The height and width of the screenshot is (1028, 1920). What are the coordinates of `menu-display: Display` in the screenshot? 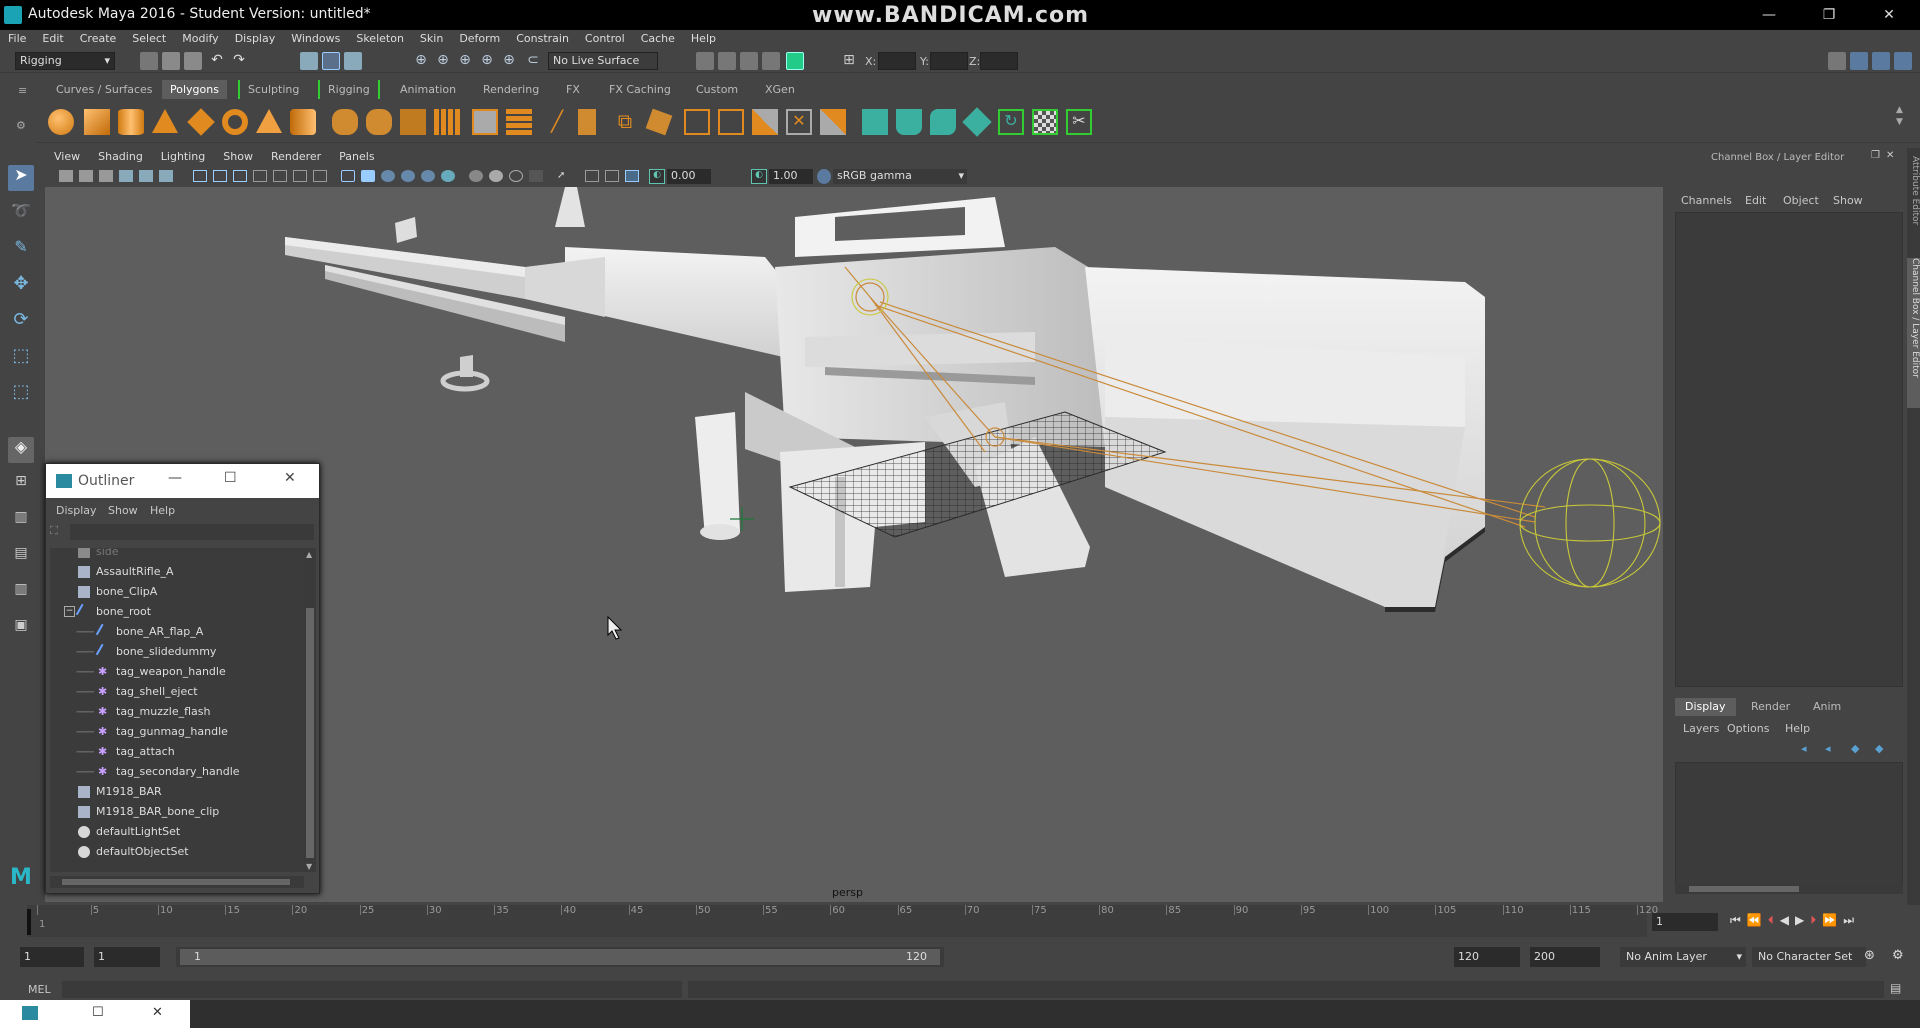 It's located at (255, 37).